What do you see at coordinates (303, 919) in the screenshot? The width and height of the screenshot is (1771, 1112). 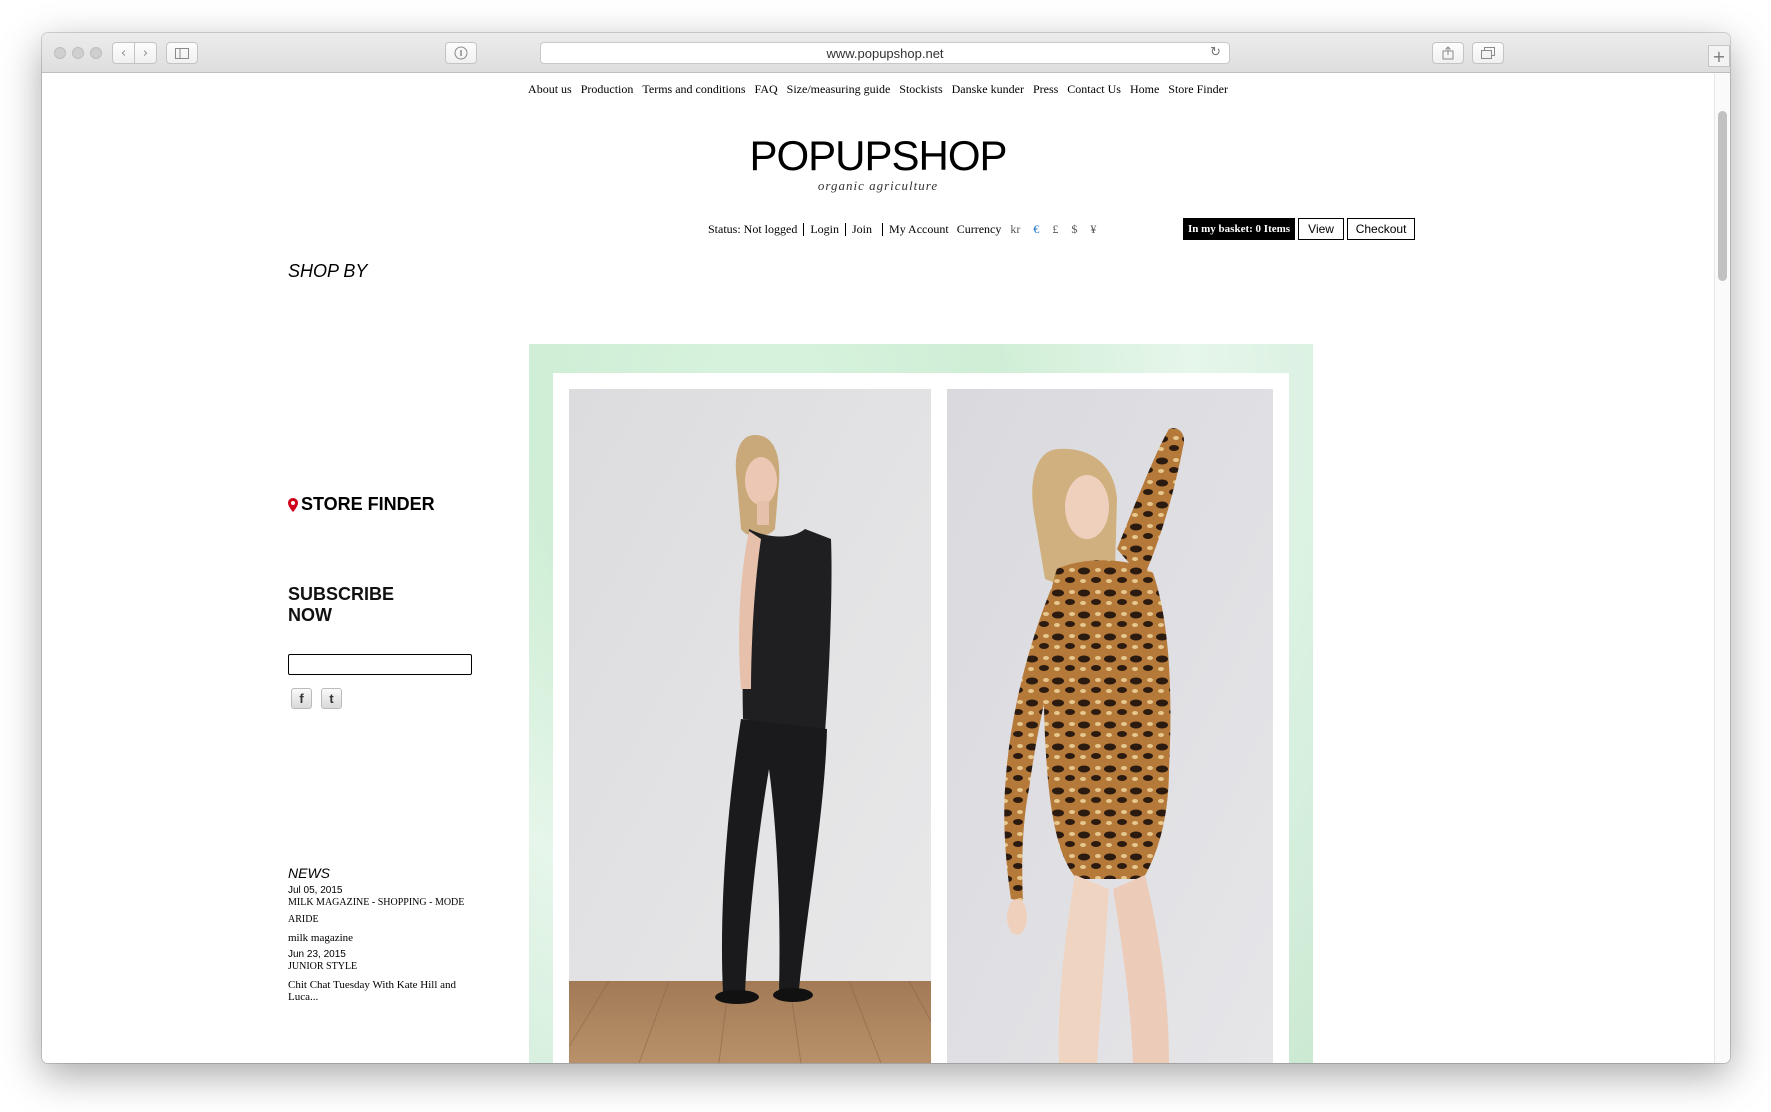 I see `news-tag: ARIDE` at bounding box center [303, 919].